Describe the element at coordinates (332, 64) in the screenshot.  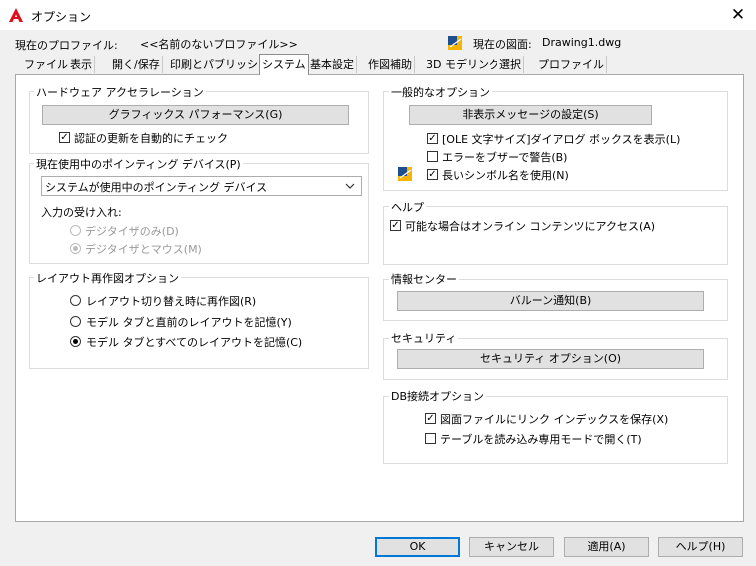
I see `tab-user-preferences: 基本設定` at that location.